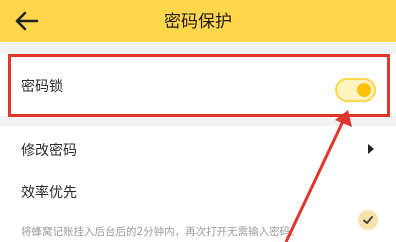  Describe the element at coordinates (368, 220) in the screenshot. I see `checkmark-icon` at that location.